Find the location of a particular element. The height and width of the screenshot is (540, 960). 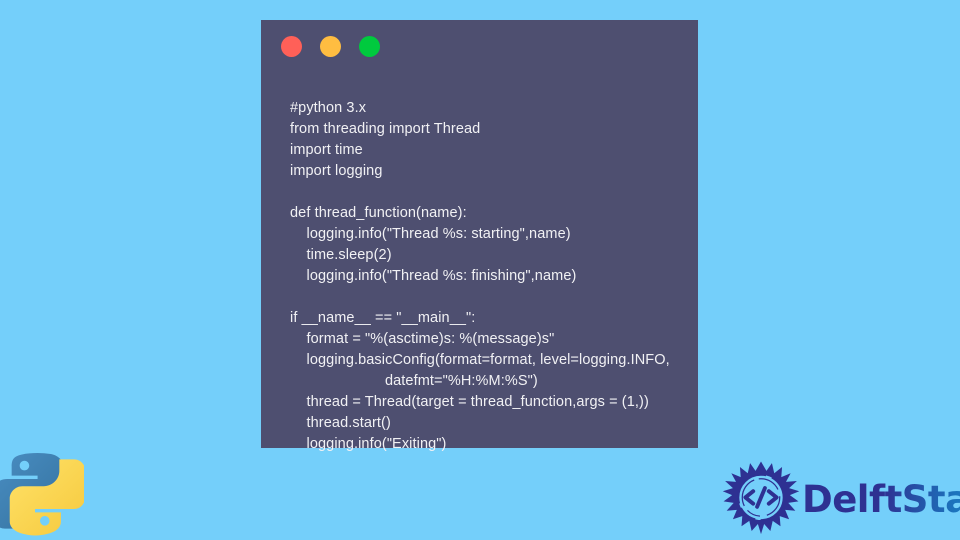

code-line: logging.info("Exiting") is located at coordinates (368, 444).